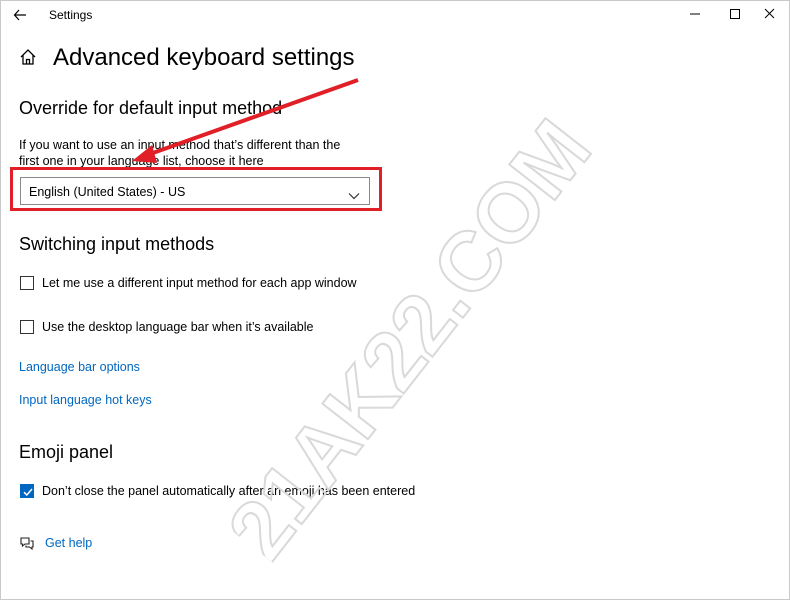 The image size is (790, 600). I want to click on back-arrow-icon, so click(21, 15).